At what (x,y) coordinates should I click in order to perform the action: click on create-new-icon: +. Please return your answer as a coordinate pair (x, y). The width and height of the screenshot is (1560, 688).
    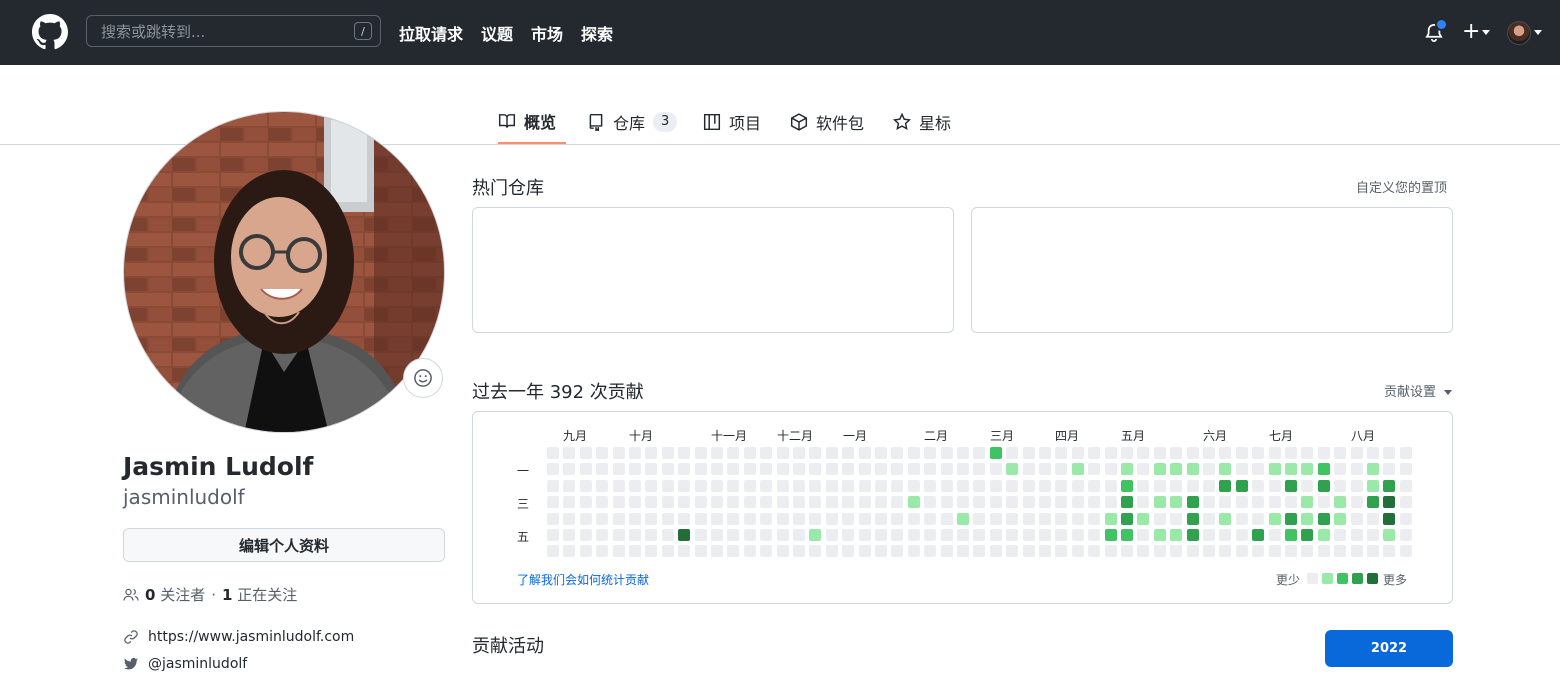
    Looking at the image, I should click on (1471, 32).